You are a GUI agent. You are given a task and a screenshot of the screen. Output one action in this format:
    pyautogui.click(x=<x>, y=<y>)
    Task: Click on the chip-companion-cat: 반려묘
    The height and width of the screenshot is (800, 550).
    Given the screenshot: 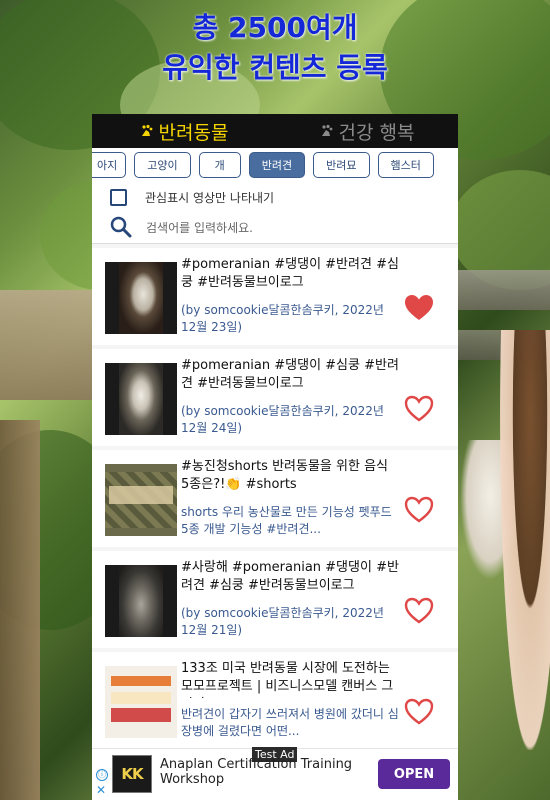 What is the action you would take?
    pyautogui.click(x=341, y=165)
    